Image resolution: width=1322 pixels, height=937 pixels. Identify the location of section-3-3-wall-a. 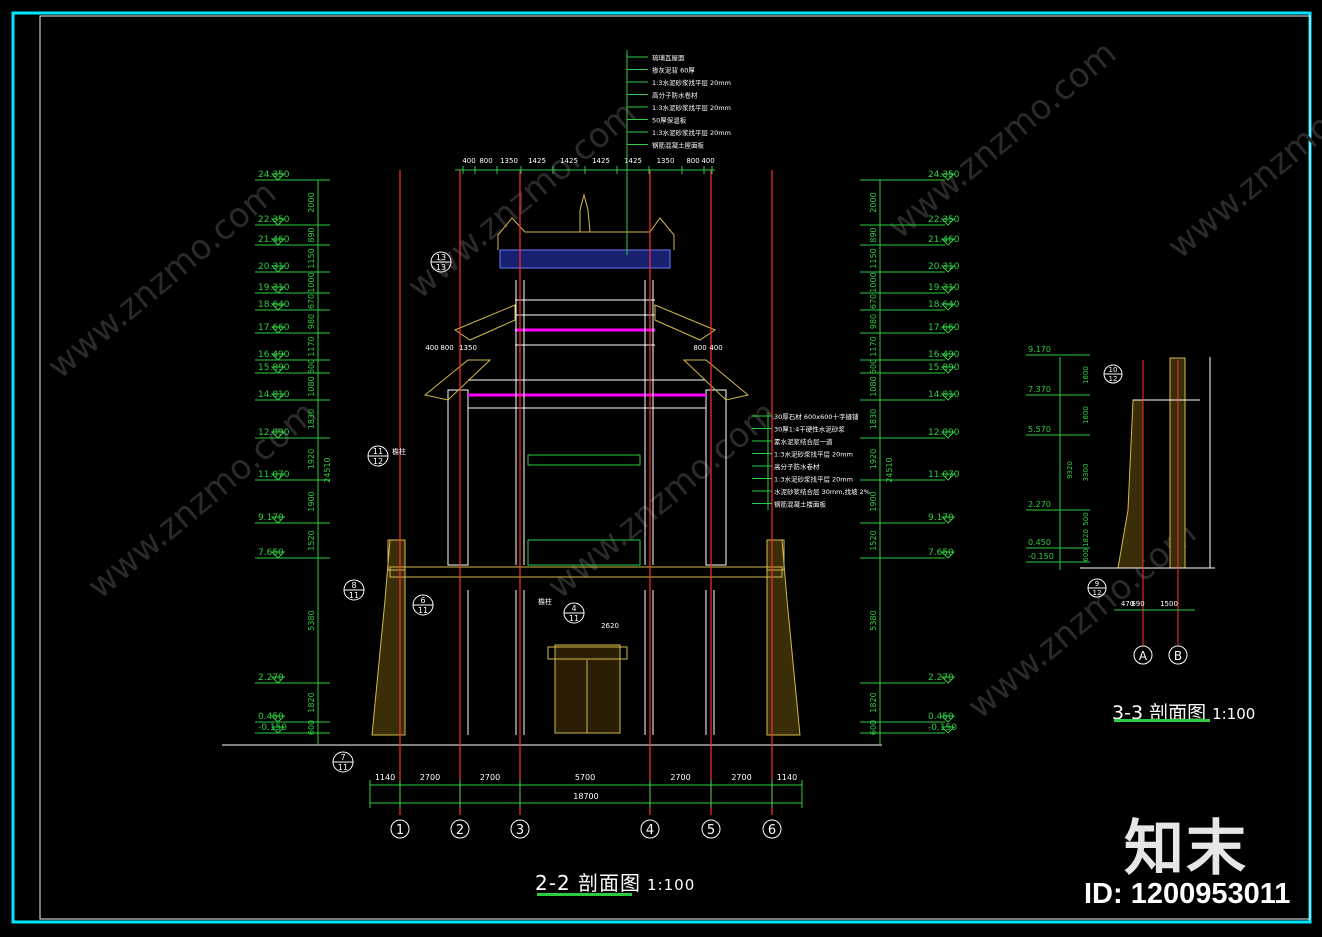
(1130, 484).